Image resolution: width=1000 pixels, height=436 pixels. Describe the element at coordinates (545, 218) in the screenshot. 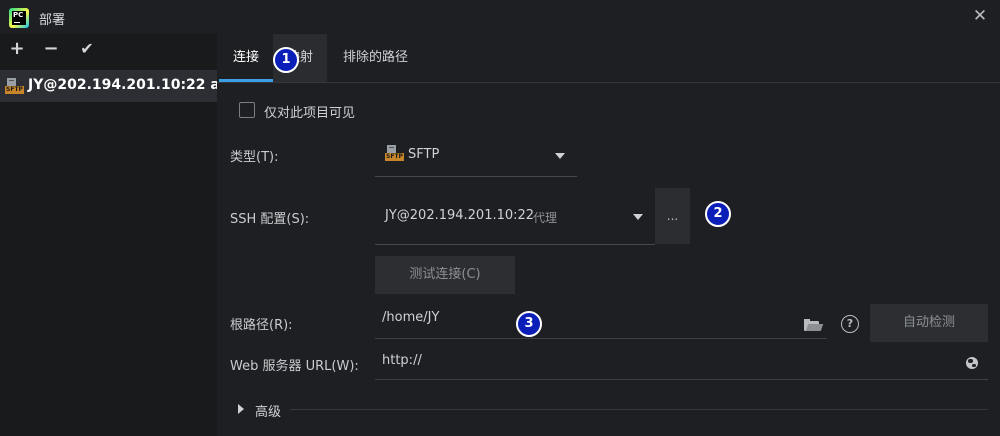

I see `ssh-proxy-suffix: 代理` at that location.